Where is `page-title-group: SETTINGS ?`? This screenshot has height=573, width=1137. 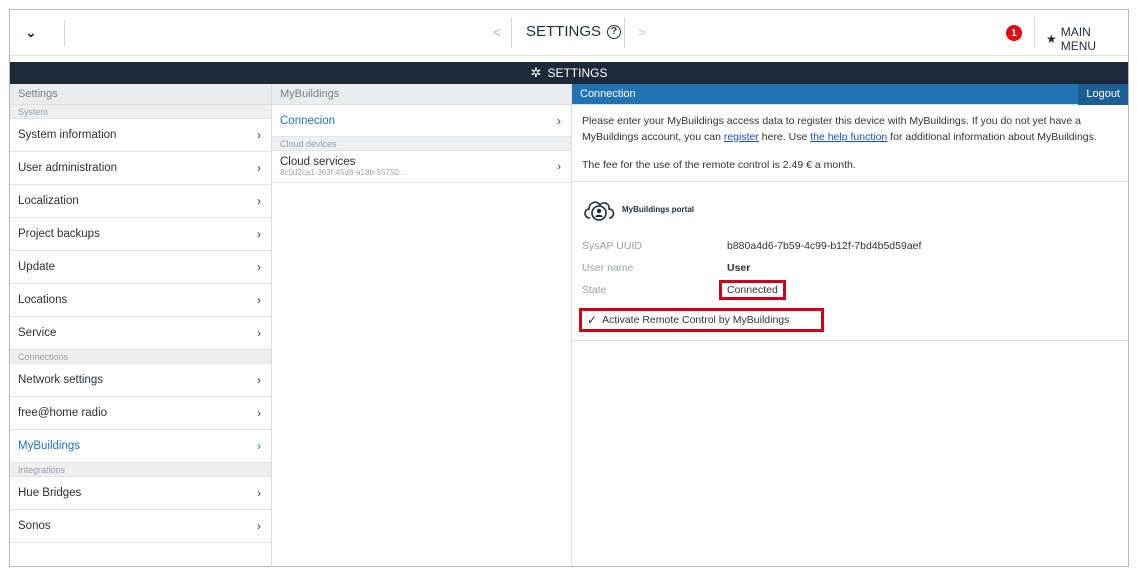 page-title-group: SETTINGS ? is located at coordinates (574, 31).